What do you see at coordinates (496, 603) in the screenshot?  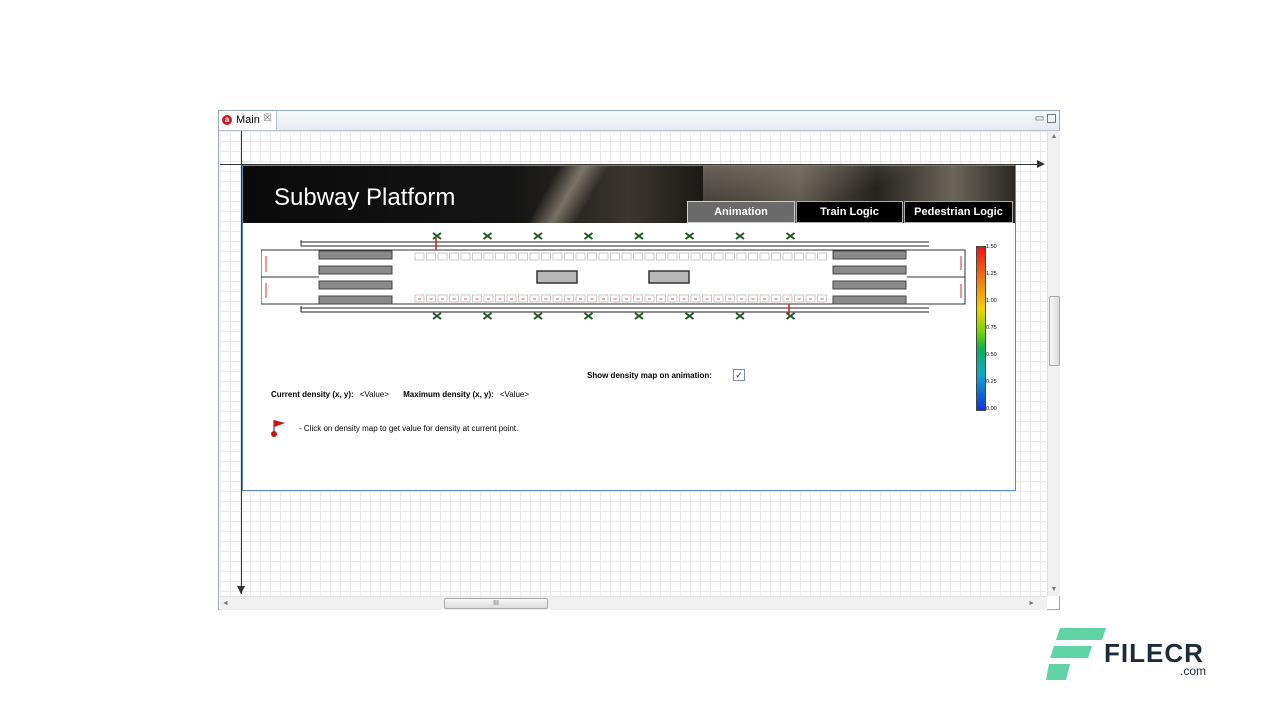 I see `horizontal-scroll-thumb: III` at bounding box center [496, 603].